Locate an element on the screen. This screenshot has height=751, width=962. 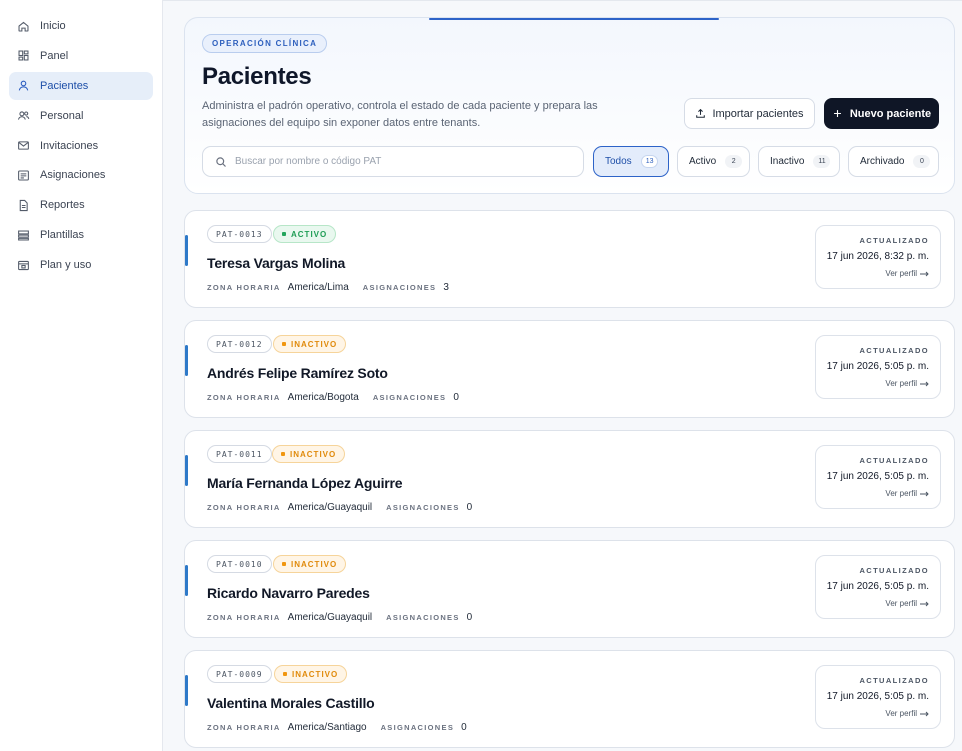
timezone-value: America/Lima is located at coordinates (318, 287).